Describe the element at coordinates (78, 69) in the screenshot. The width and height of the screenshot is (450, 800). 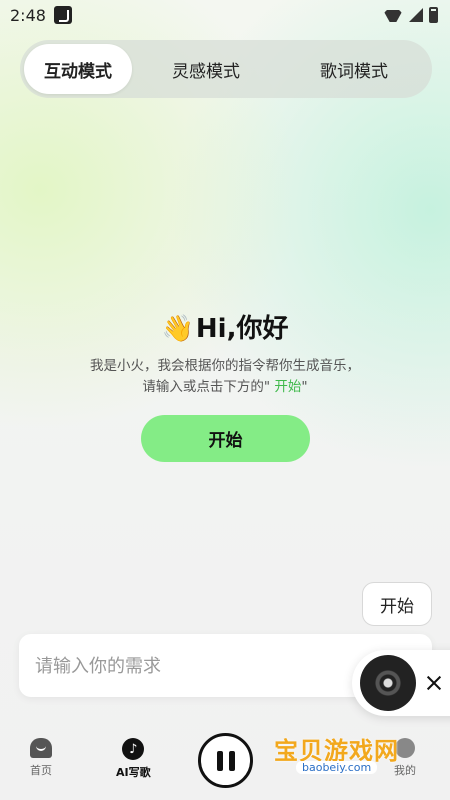
I see `tab-interactive-mode: 互动模式` at that location.